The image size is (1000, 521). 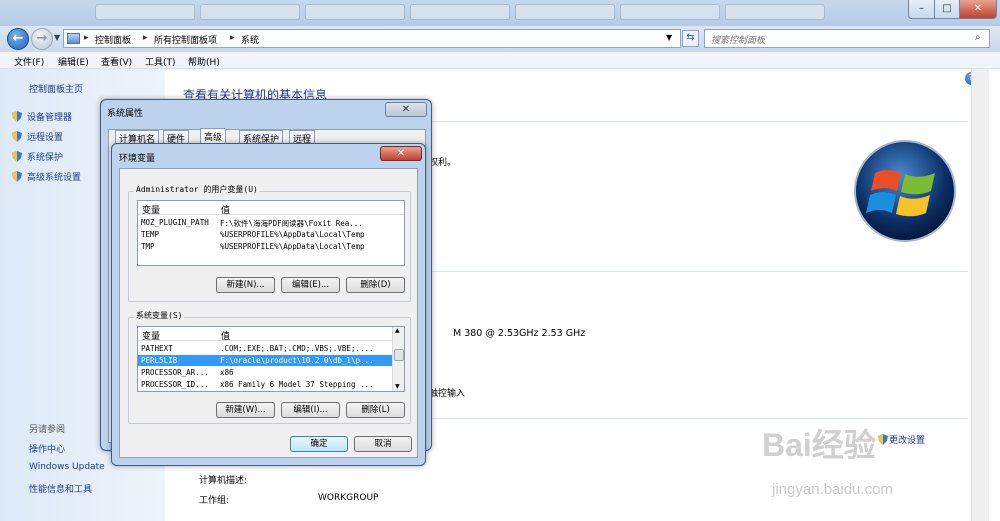 I want to click on sidebar-home-link: 控制面板主页, so click(x=56, y=88).